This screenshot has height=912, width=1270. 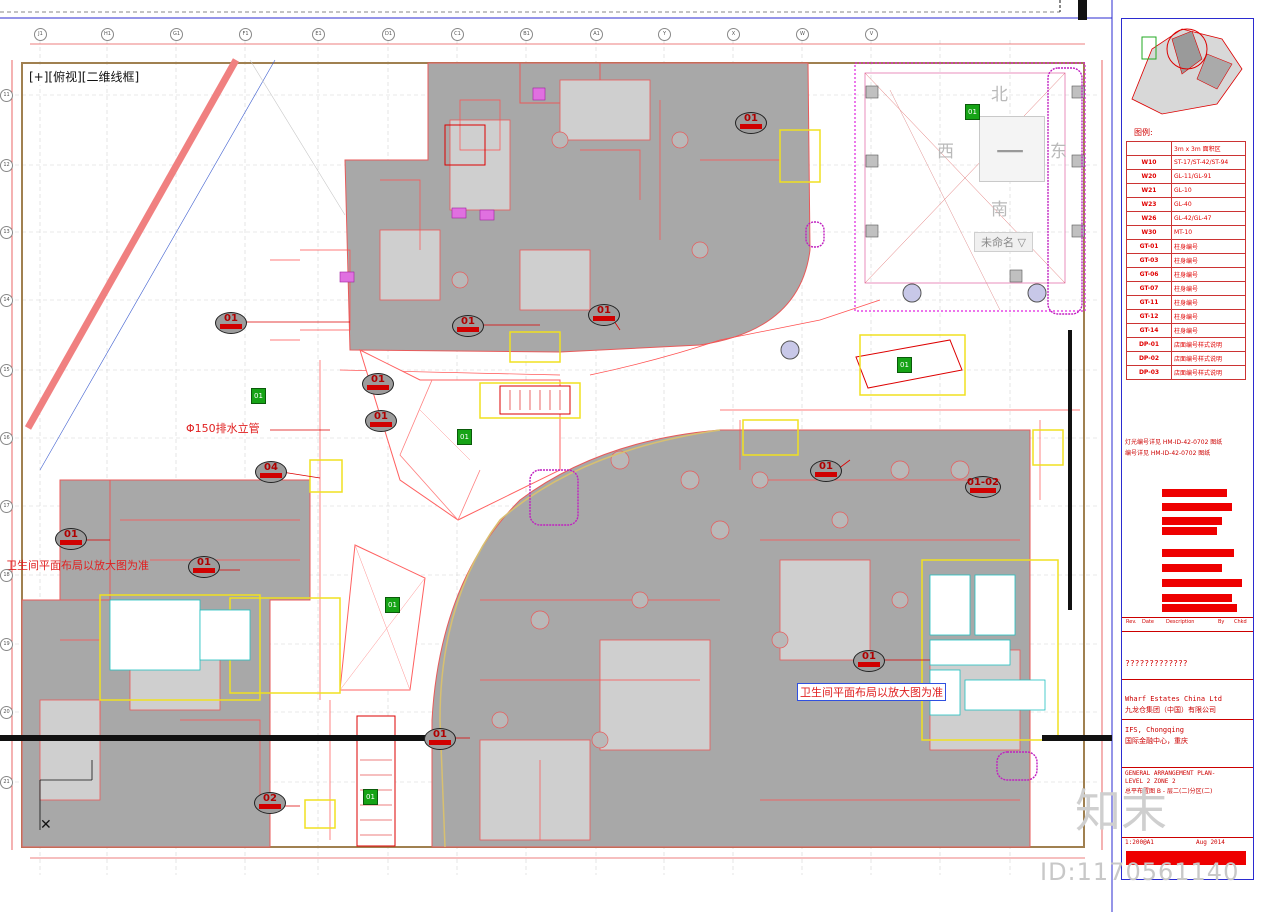 I want to click on company-name-cn: 九龙仓集团（中国）有限公司, so click(x=1170, y=710).